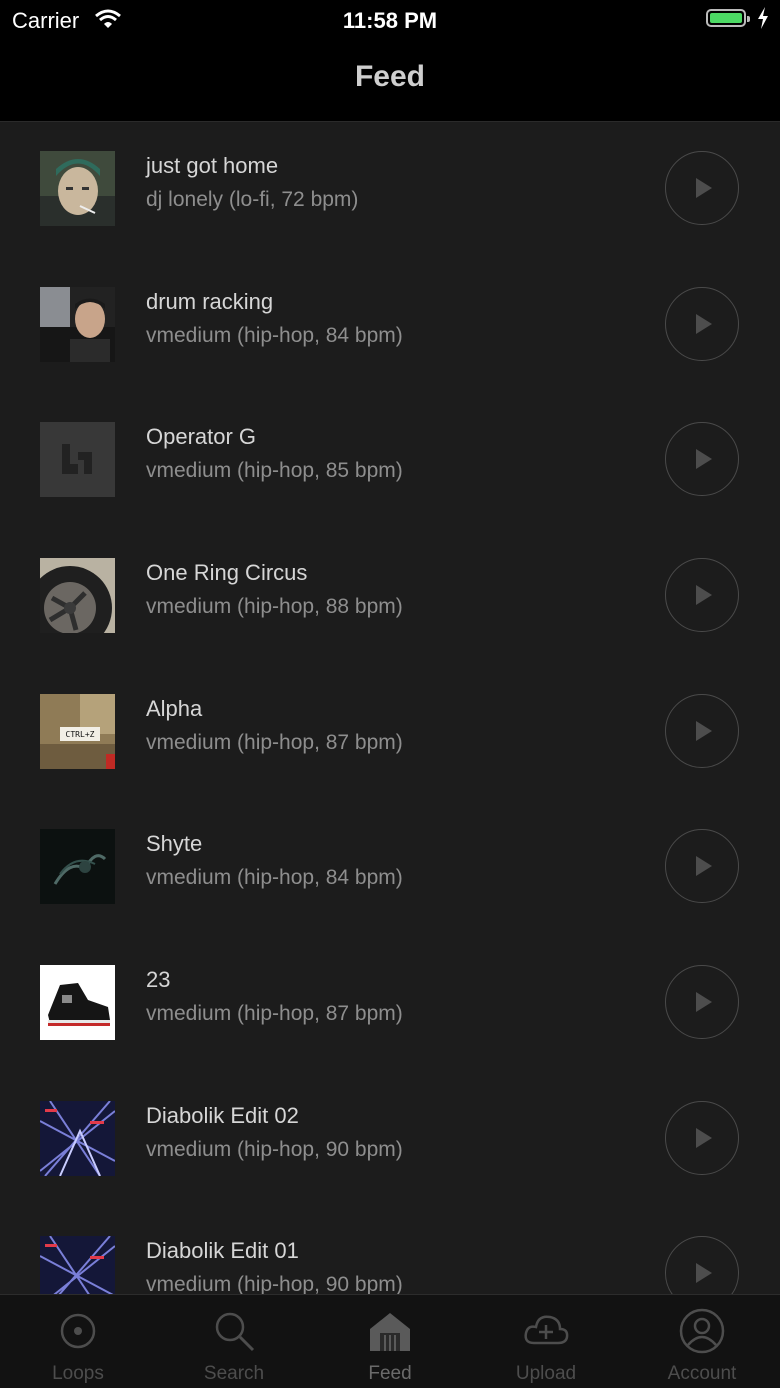 The image size is (780, 1388). I want to click on track-title: 23, so click(158, 979).